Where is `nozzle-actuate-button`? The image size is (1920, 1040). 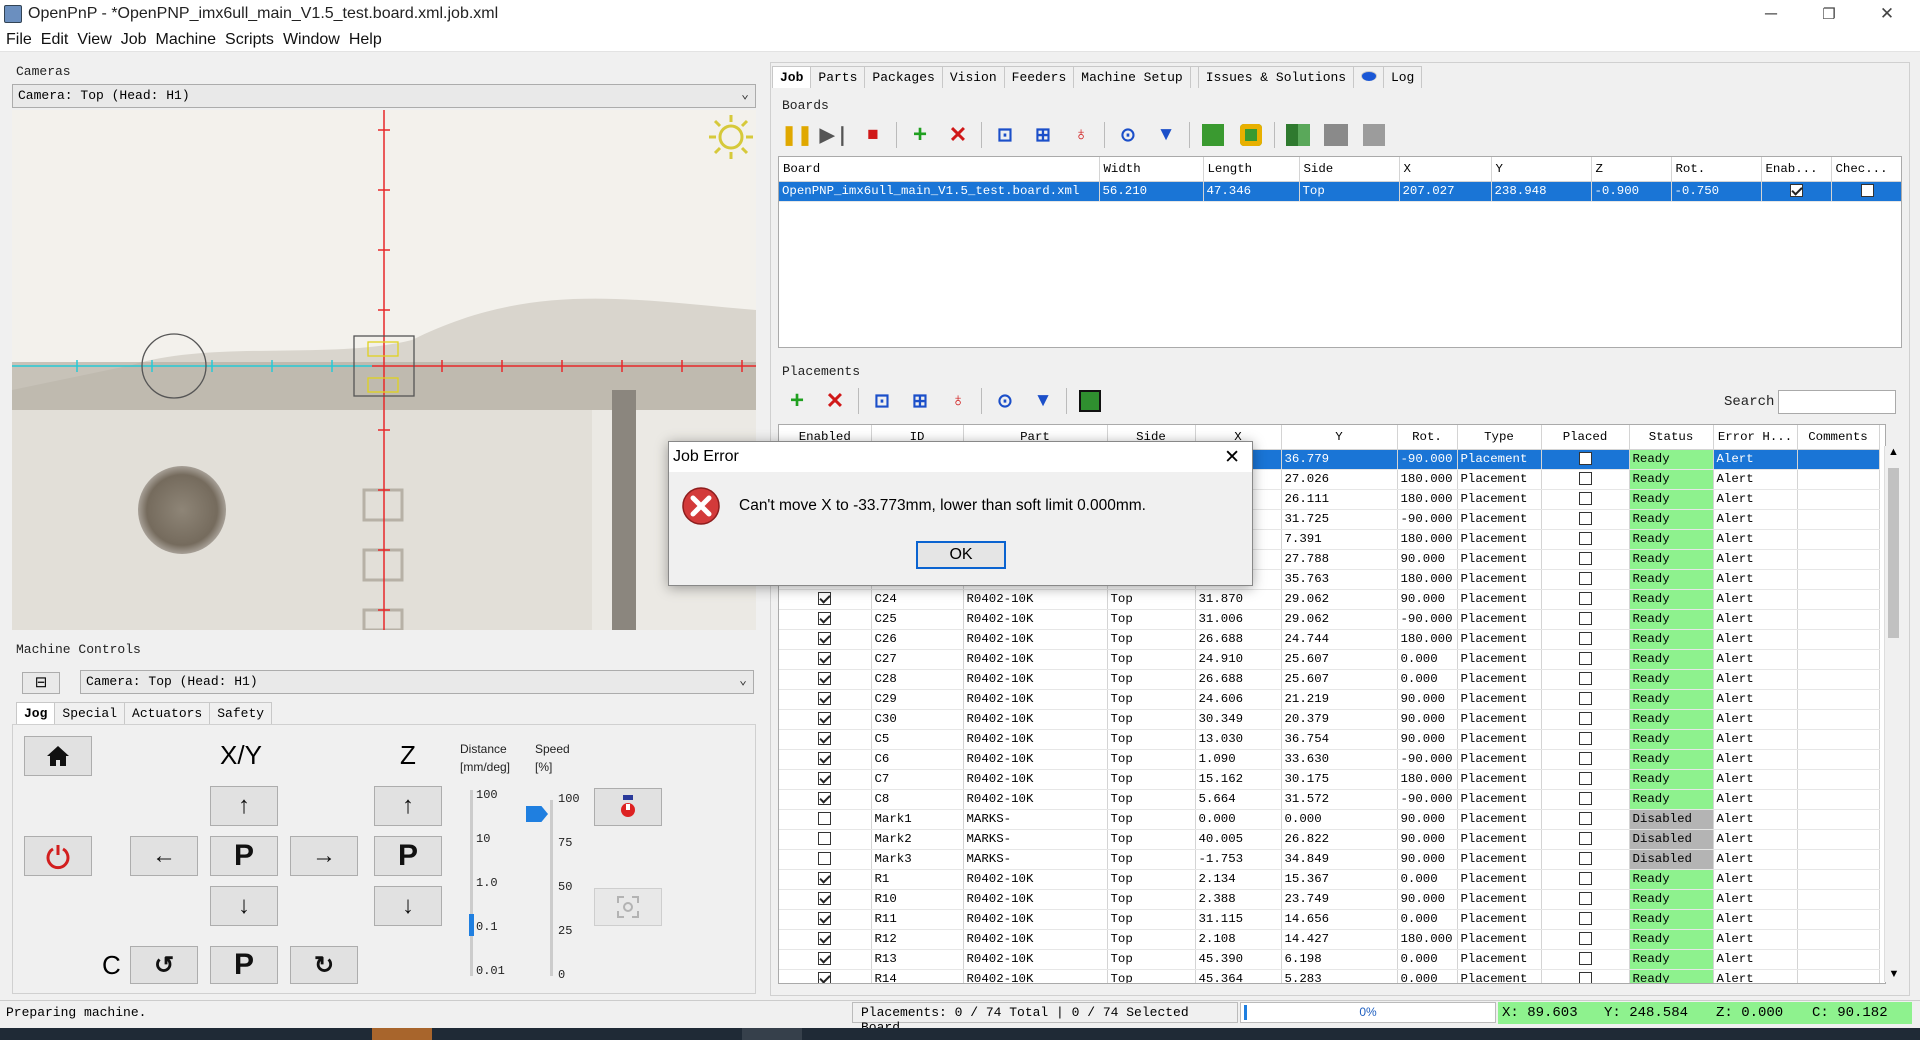 nozzle-actuate-button is located at coordinates (628, 807).